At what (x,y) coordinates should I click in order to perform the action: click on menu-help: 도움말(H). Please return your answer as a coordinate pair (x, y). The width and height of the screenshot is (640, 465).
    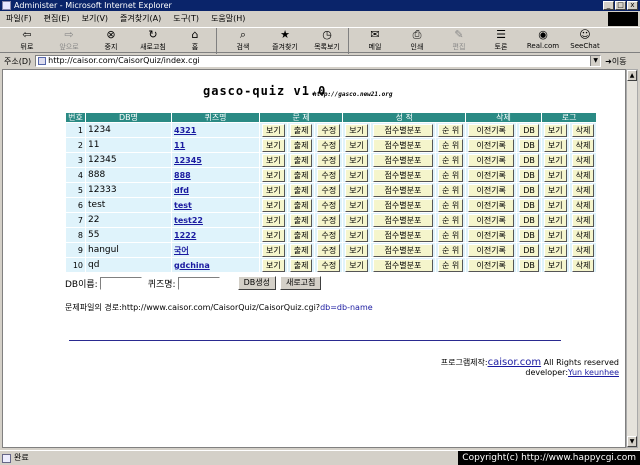
    Looking at the image, I should click on (228, 19).